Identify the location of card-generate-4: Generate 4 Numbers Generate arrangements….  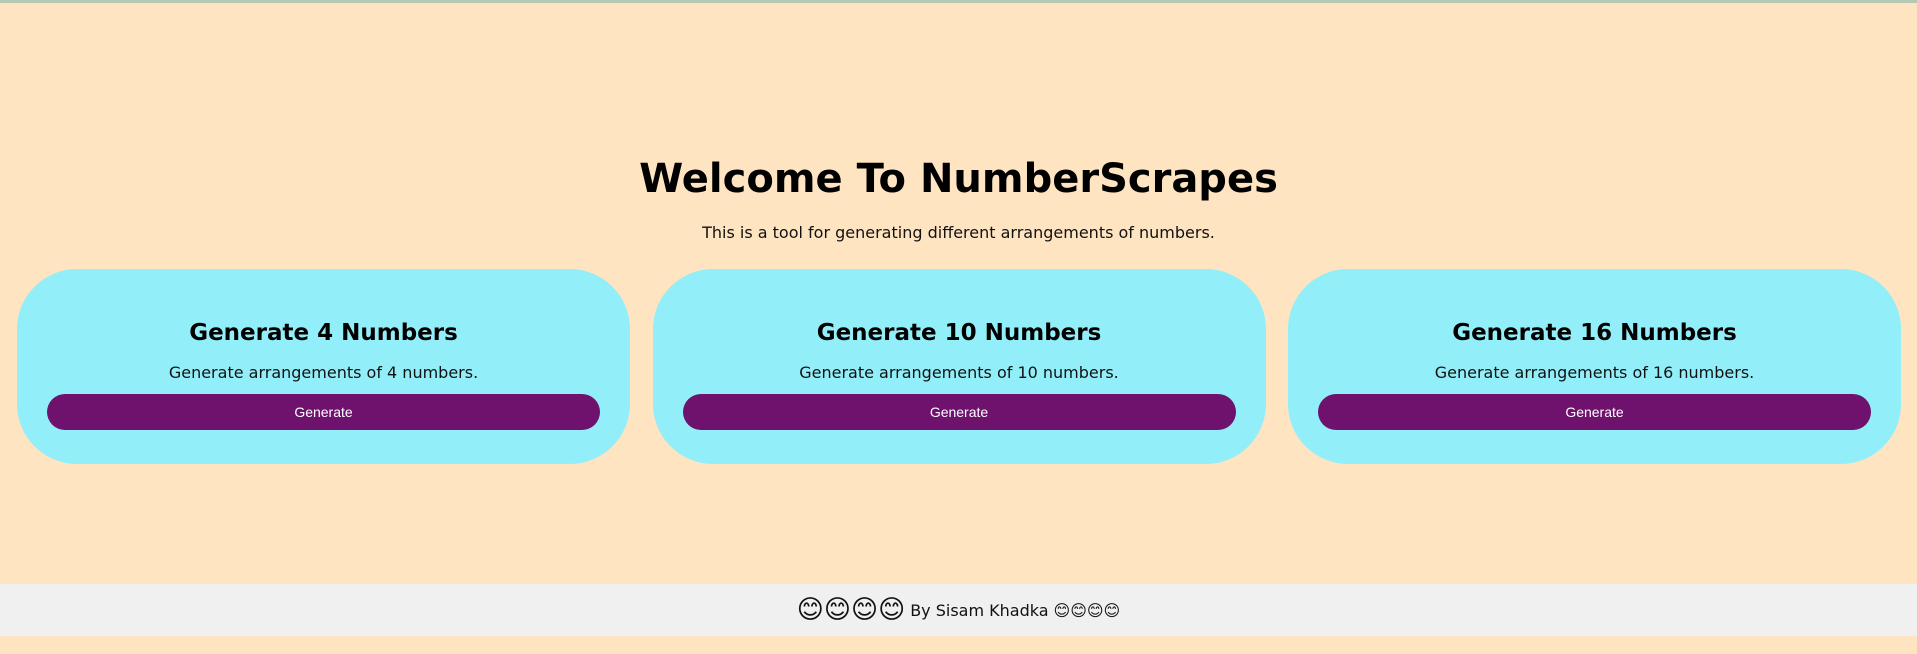
(323, 366).